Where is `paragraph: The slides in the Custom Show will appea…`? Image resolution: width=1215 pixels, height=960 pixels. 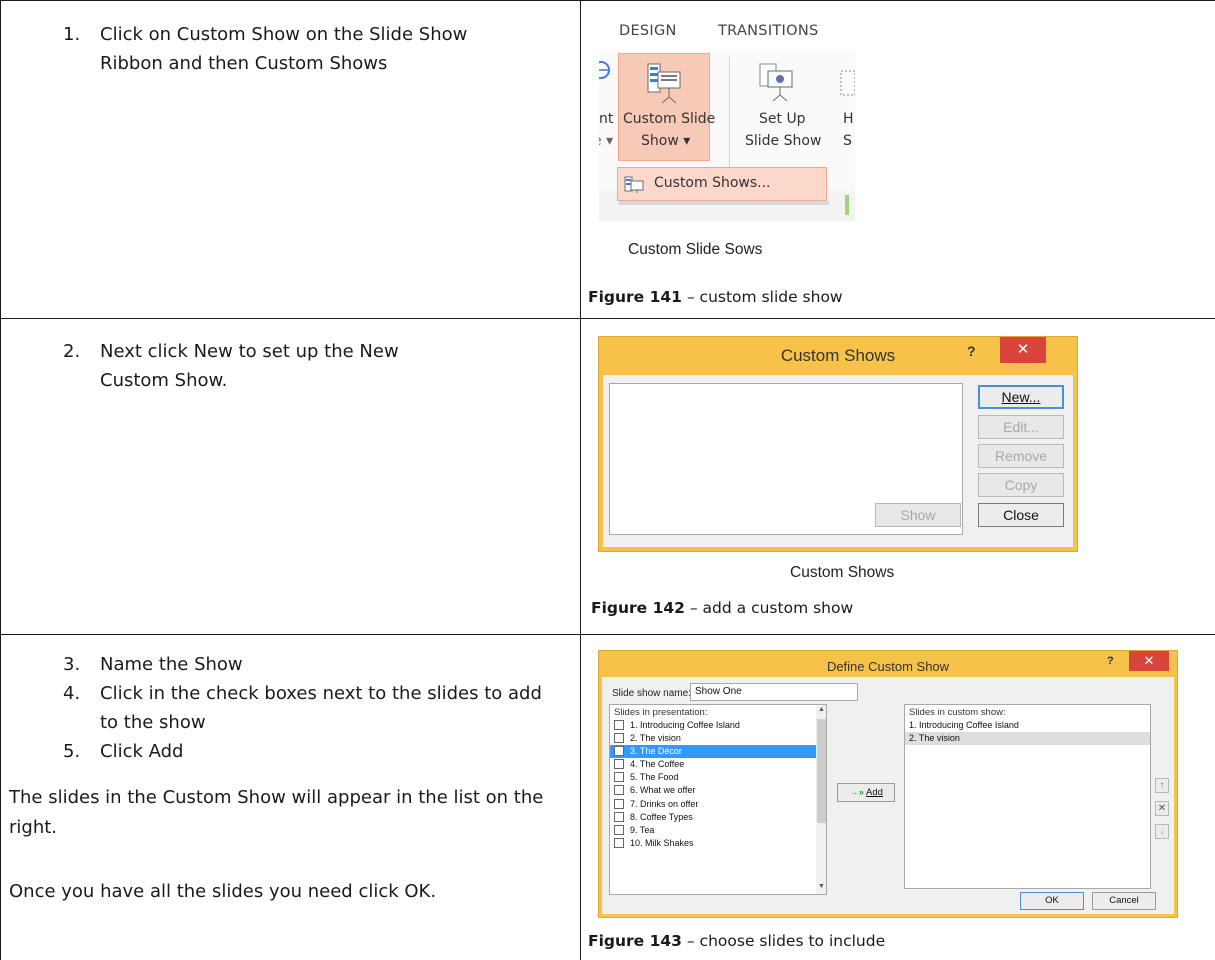 paragraph: The slides in the Custom Show will appea… is located at coordinates (276, 812).